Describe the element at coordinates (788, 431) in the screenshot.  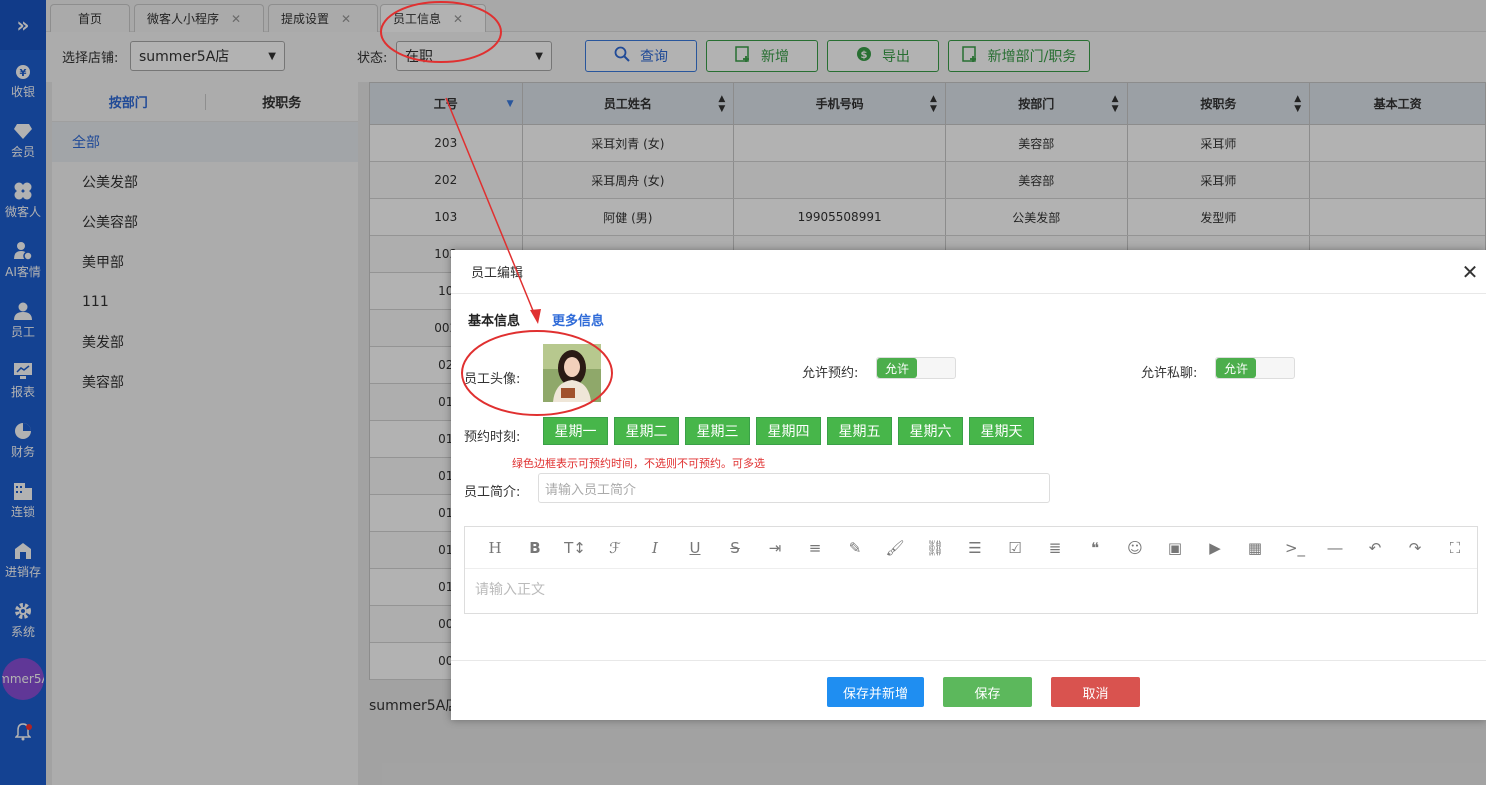
I see `day-thursday: 星期四` at that location.